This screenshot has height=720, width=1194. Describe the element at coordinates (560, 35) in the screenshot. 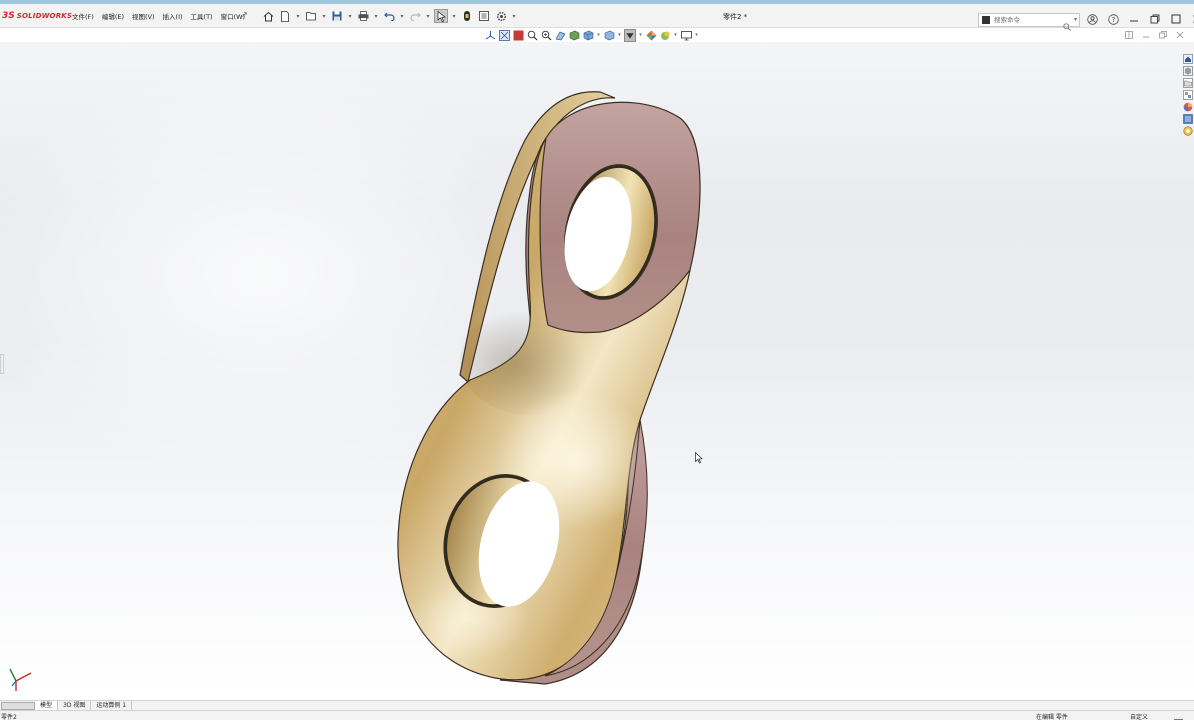

I see `section-view-icon` at that location.